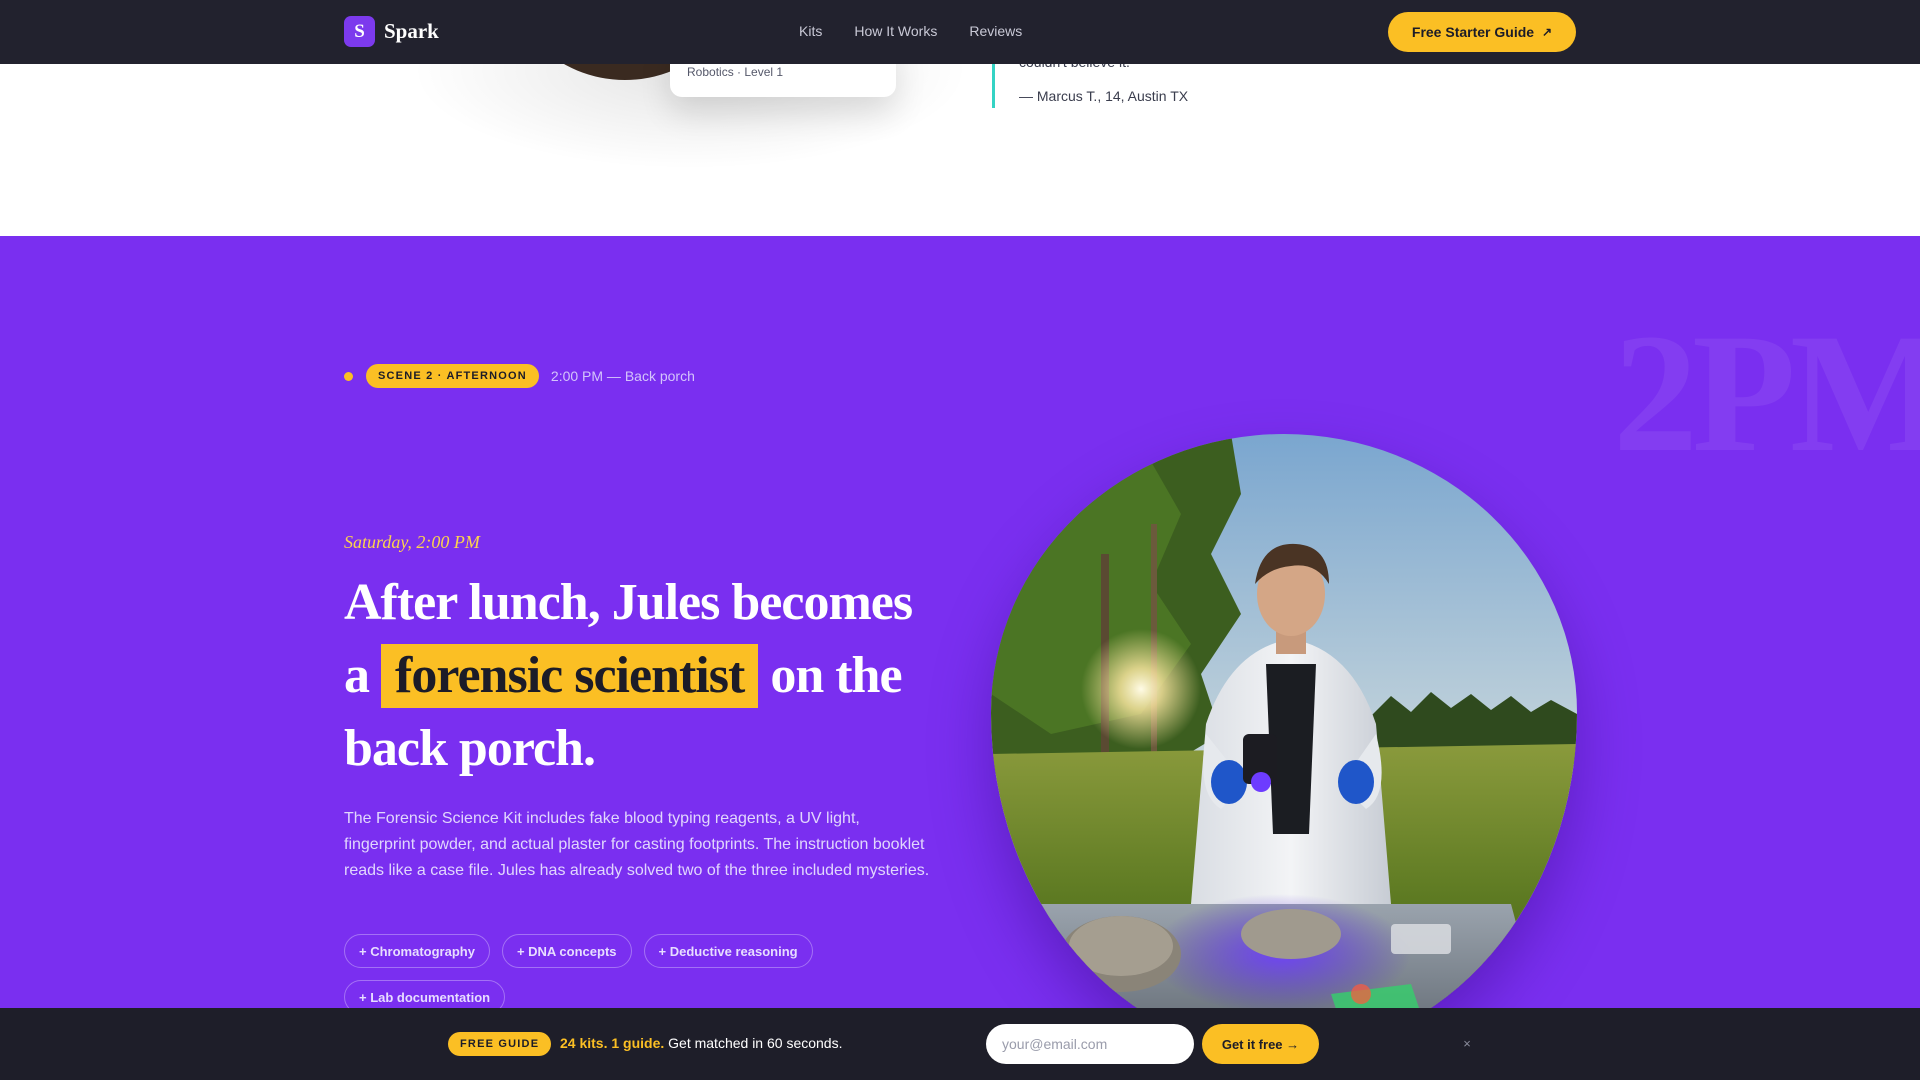 This screenshot has height=1080, width=1920. I want to click on free-guide-badge: FREE GUIDE, so click(500, 1044).